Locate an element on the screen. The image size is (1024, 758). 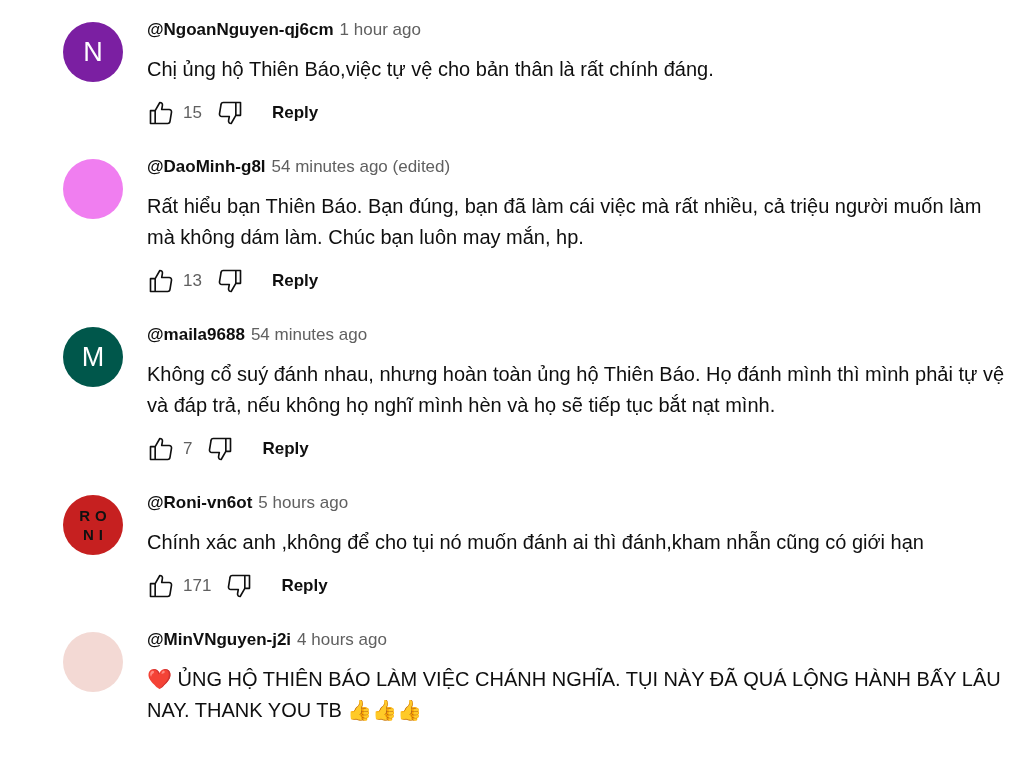
comment-text: Không cổ suý đánh nhau, nhưng hoàn toàn ủng hộ Thiên Báo. Họ đánh mình thì mình phải tự vệ và đáp trả, nếu không họ nghĩ mình hèn và họ sẽ tiếp tục bắt nạt mình. is located at coordinates (576, 390).